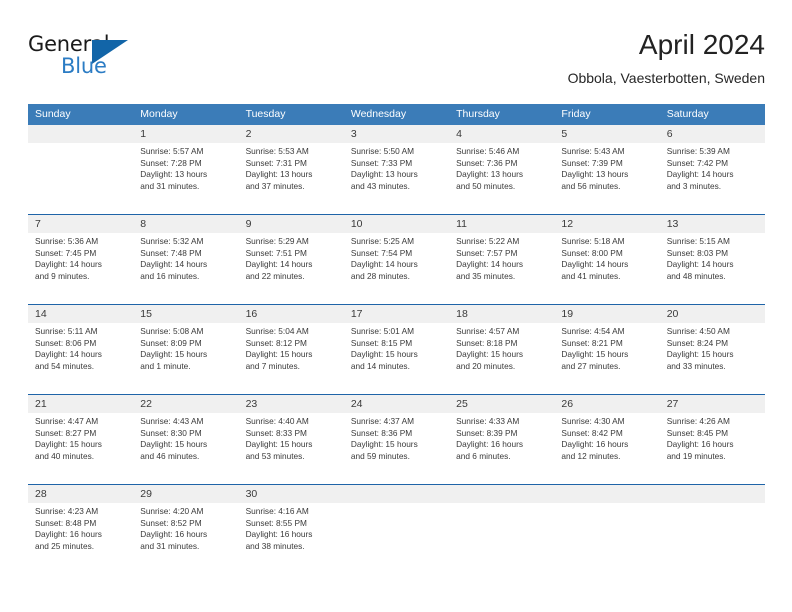 The height and width of the screenshot is (612, 792). What do you see at coordinates (186, 223) in the screenshot?
I see `day-number: 8` at bounding box center [186, 223].